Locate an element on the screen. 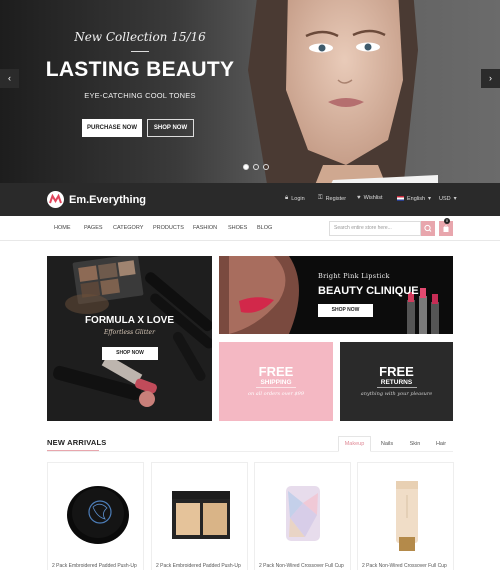 This screenshot has width=500, height=570. makeup-products-image is located at coordinates (129, 338).